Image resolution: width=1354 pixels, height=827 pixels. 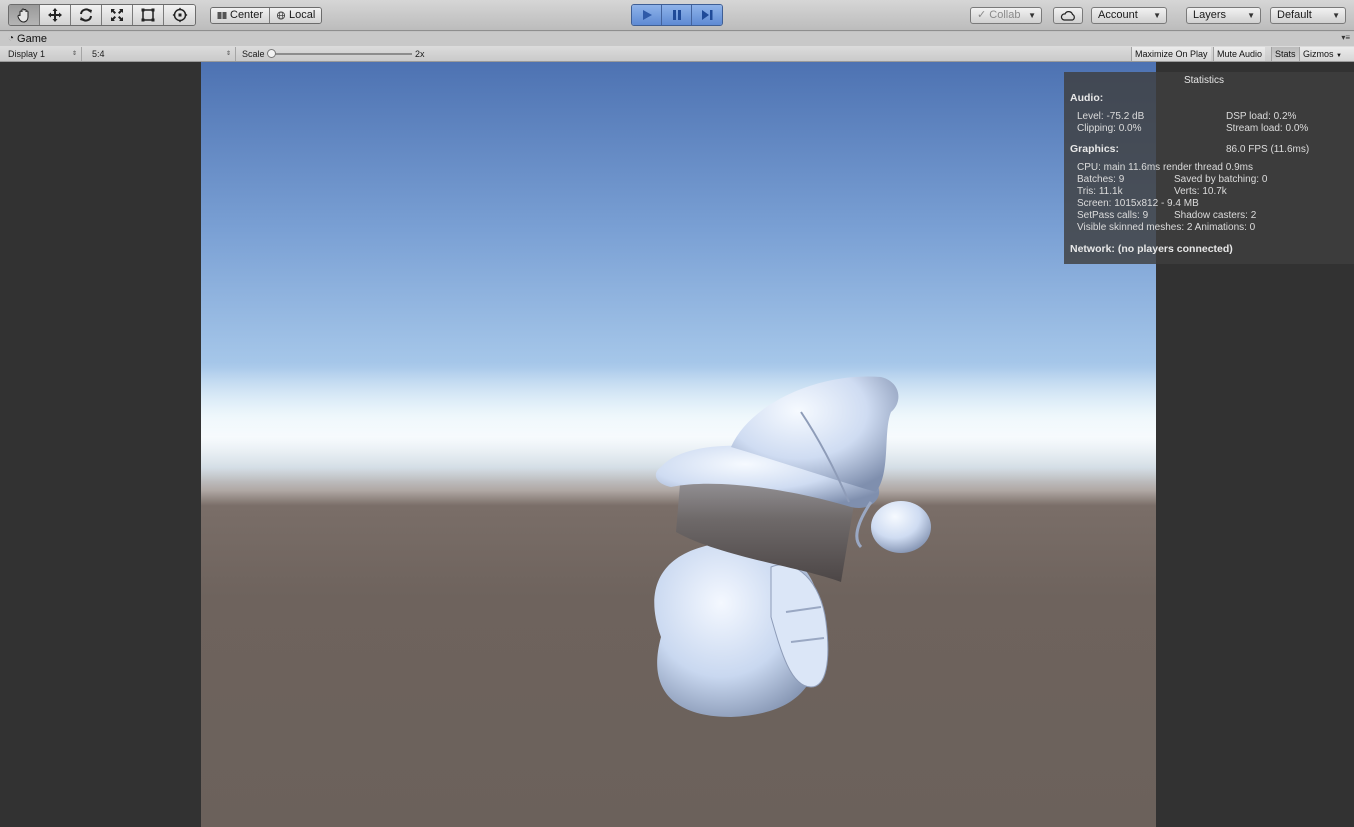 What do you see at coordinates (1100, 191) in the screenshot?
I see `tris-readout: Tris: 11.1k` at bounding box center [1100, 191].